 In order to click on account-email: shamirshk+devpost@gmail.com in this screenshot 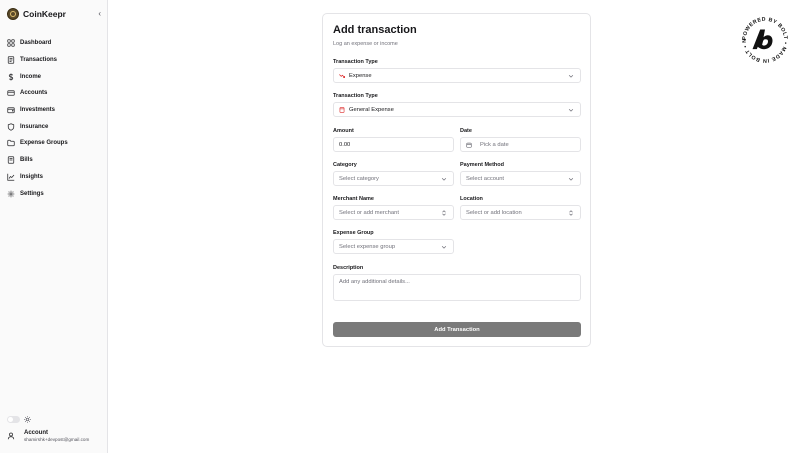, I will do `click(57, 439)`.